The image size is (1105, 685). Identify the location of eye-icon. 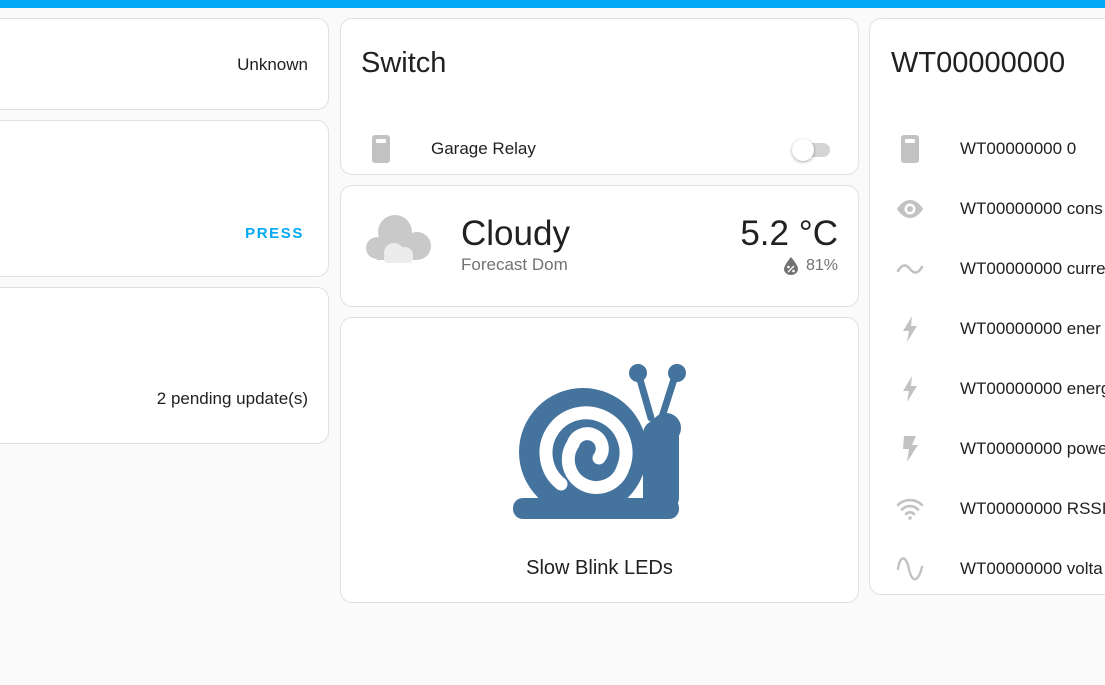
(910, 209).